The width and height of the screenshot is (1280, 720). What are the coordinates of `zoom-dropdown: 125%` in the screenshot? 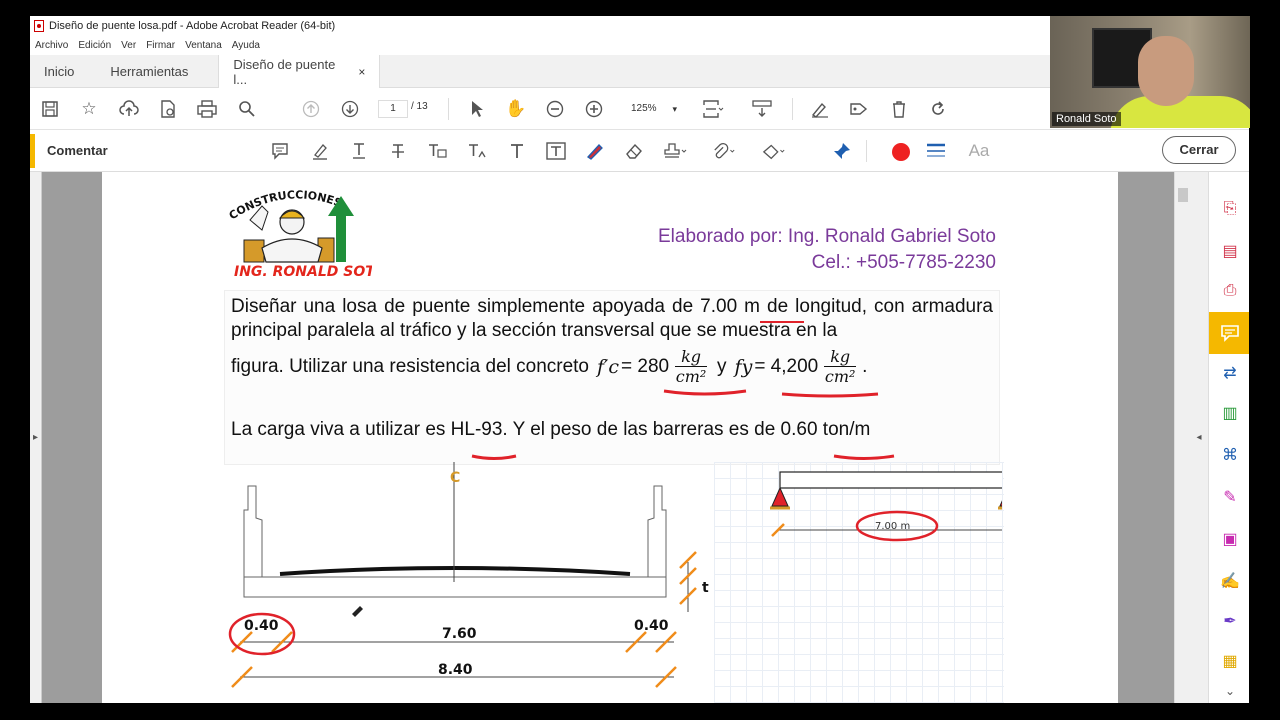 It's located at (653, 109).